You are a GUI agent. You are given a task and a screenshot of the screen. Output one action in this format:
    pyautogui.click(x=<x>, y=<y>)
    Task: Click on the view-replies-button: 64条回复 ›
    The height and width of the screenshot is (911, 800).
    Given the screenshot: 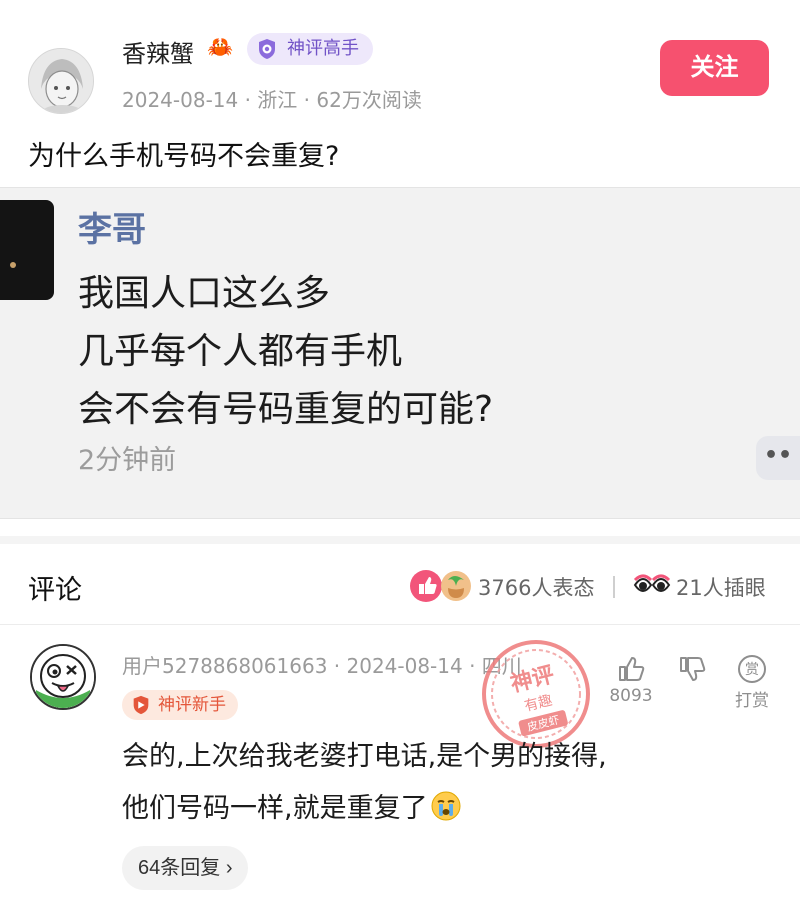 What is the action you would take?
    pyautogui.click(x=185, y=868)
    